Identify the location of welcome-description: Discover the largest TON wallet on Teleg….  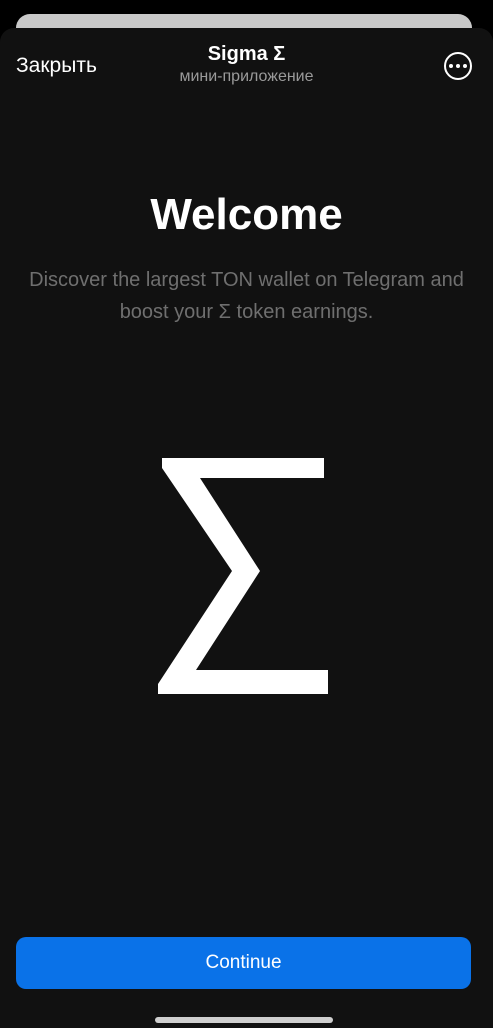
(246, 296).